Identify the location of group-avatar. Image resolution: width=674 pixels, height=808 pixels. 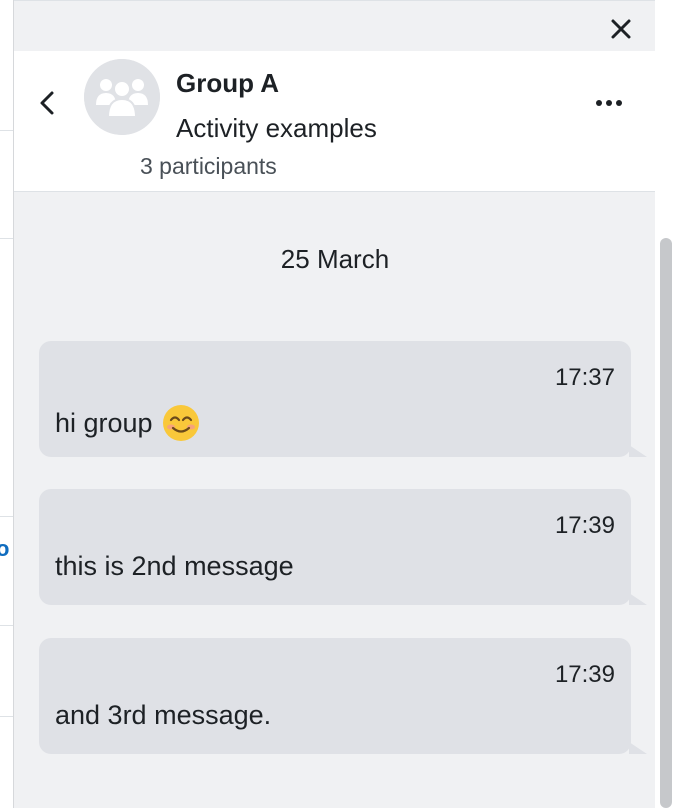
(122, 97).